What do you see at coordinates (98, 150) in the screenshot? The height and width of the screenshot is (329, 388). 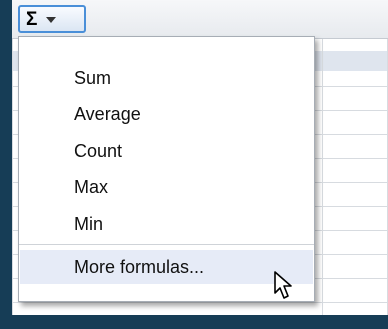 I see `menu-item-label: Count` at bounding box center [98, 150].